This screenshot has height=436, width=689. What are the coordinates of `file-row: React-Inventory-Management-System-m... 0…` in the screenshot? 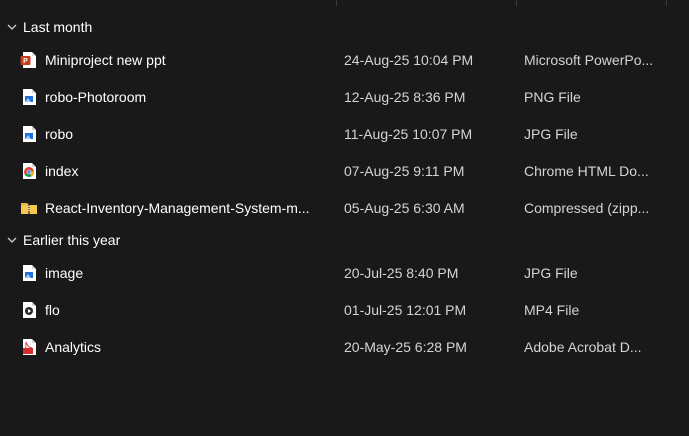 It's located at (344, 208).